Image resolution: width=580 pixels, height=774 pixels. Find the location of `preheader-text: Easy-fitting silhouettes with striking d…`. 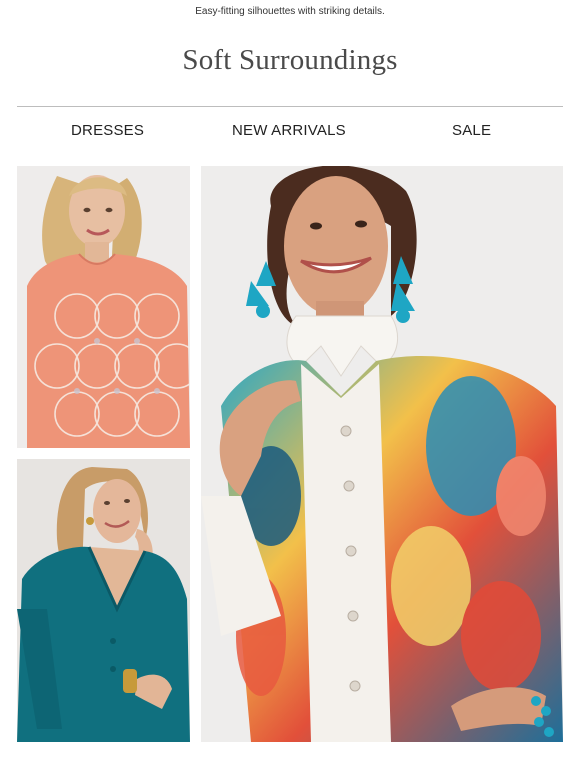

preheader-text: Easy-fitting silhouettes with striking d… is located at coordinates (290, 11).